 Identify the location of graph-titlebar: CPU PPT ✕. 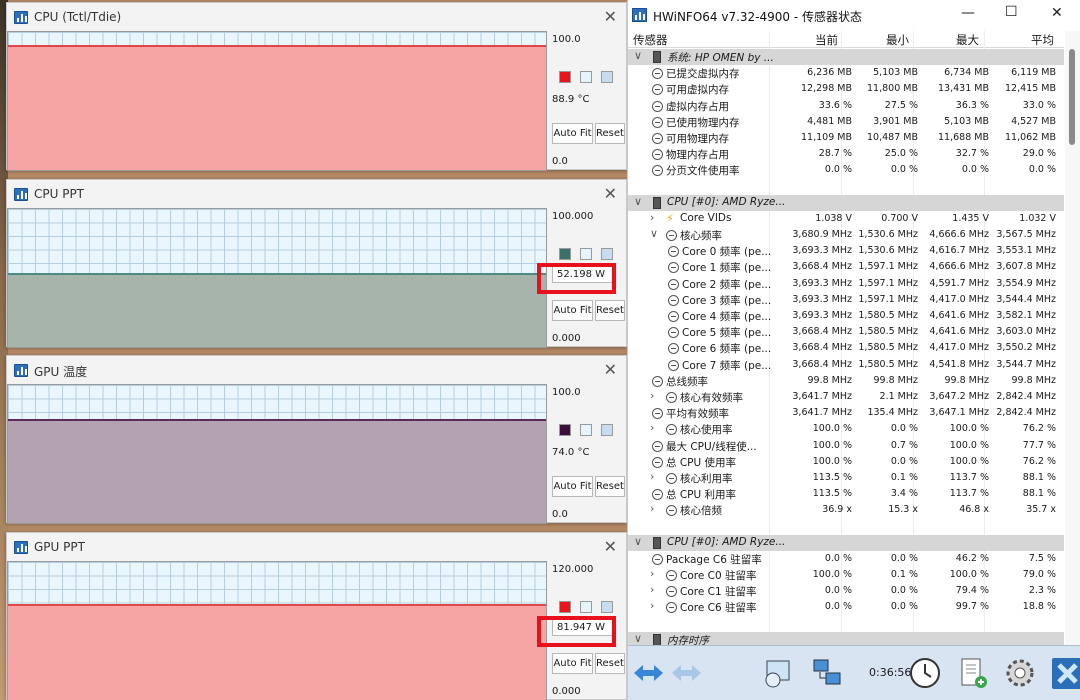
(316, 194).